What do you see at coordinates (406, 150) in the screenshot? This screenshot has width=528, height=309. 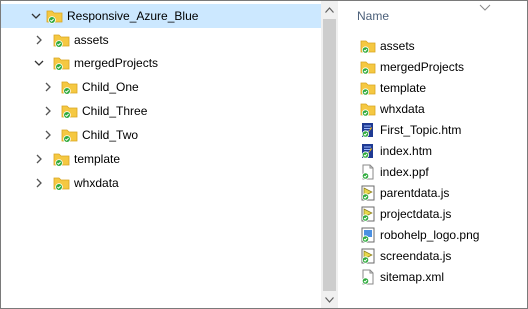 I see `file-list-item-label: index.htm` at bounding box center [406, 150].